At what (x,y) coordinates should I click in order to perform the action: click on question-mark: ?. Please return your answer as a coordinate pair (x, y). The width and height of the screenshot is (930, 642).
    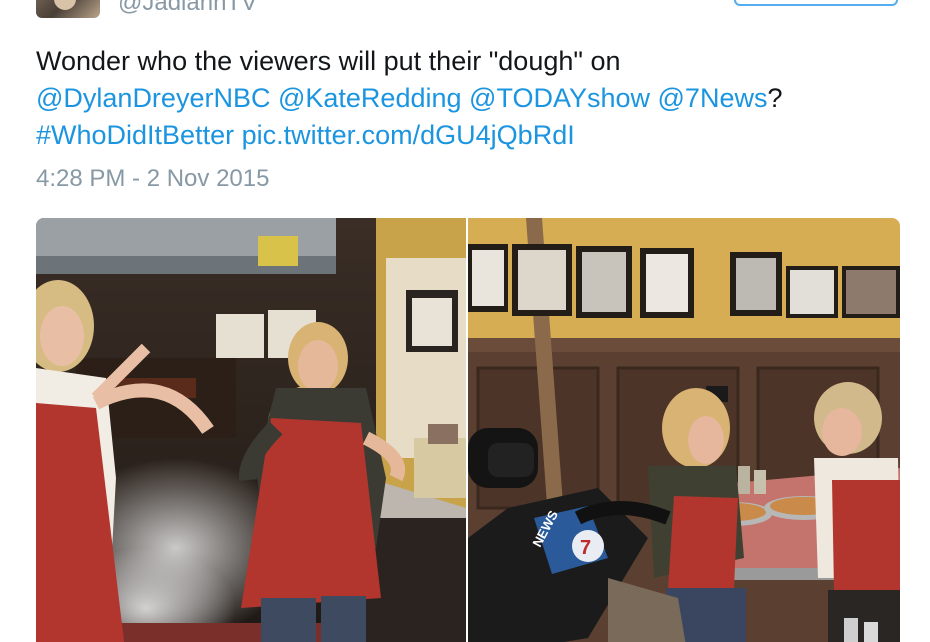
    Looking at the image, I should click on (775, 98).